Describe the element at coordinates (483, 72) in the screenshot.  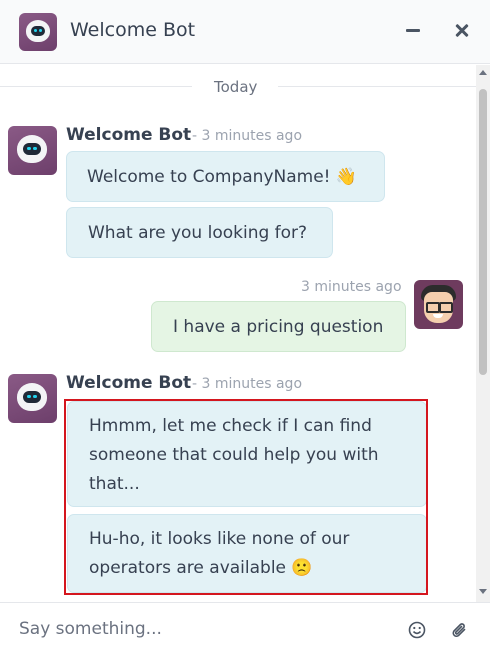
I see `scroll-up-icon` at that location.